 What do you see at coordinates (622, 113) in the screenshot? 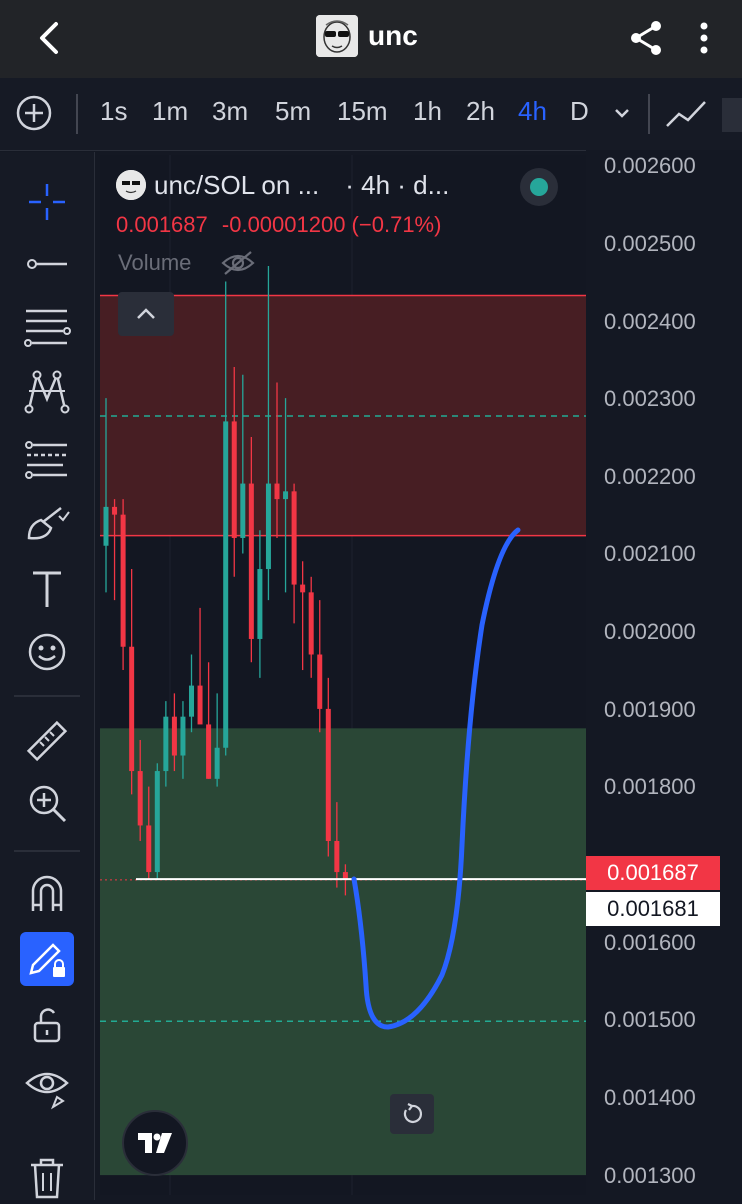
I see `chevron-down-icon` at bounding box center [622, 113].